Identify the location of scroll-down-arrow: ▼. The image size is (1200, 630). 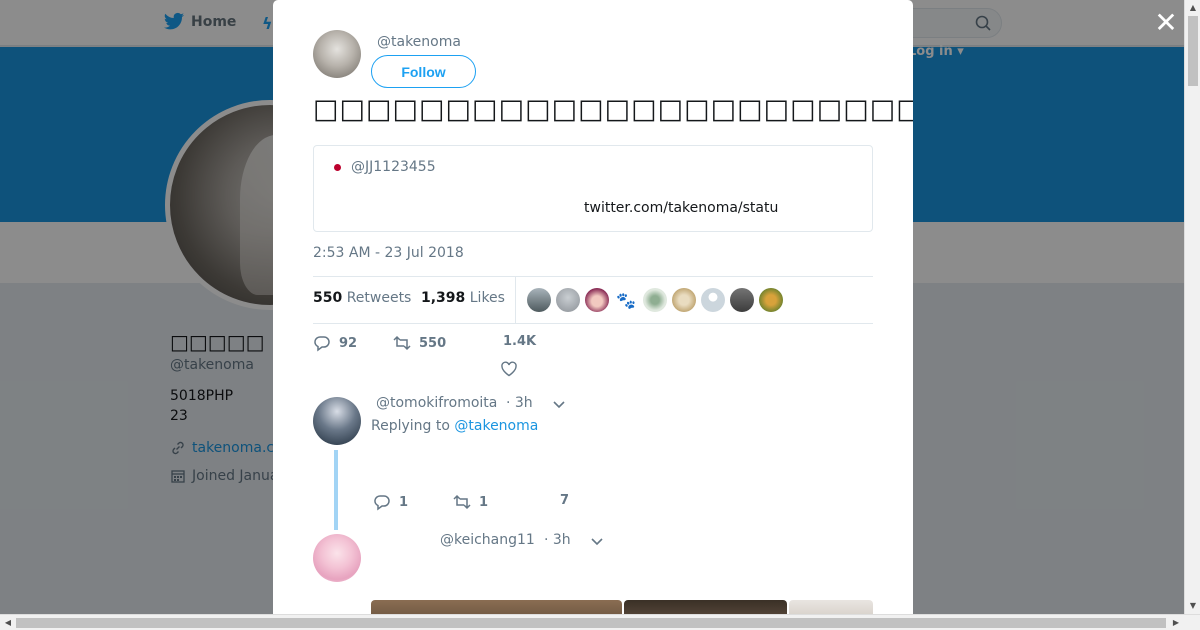
(1192, 606).